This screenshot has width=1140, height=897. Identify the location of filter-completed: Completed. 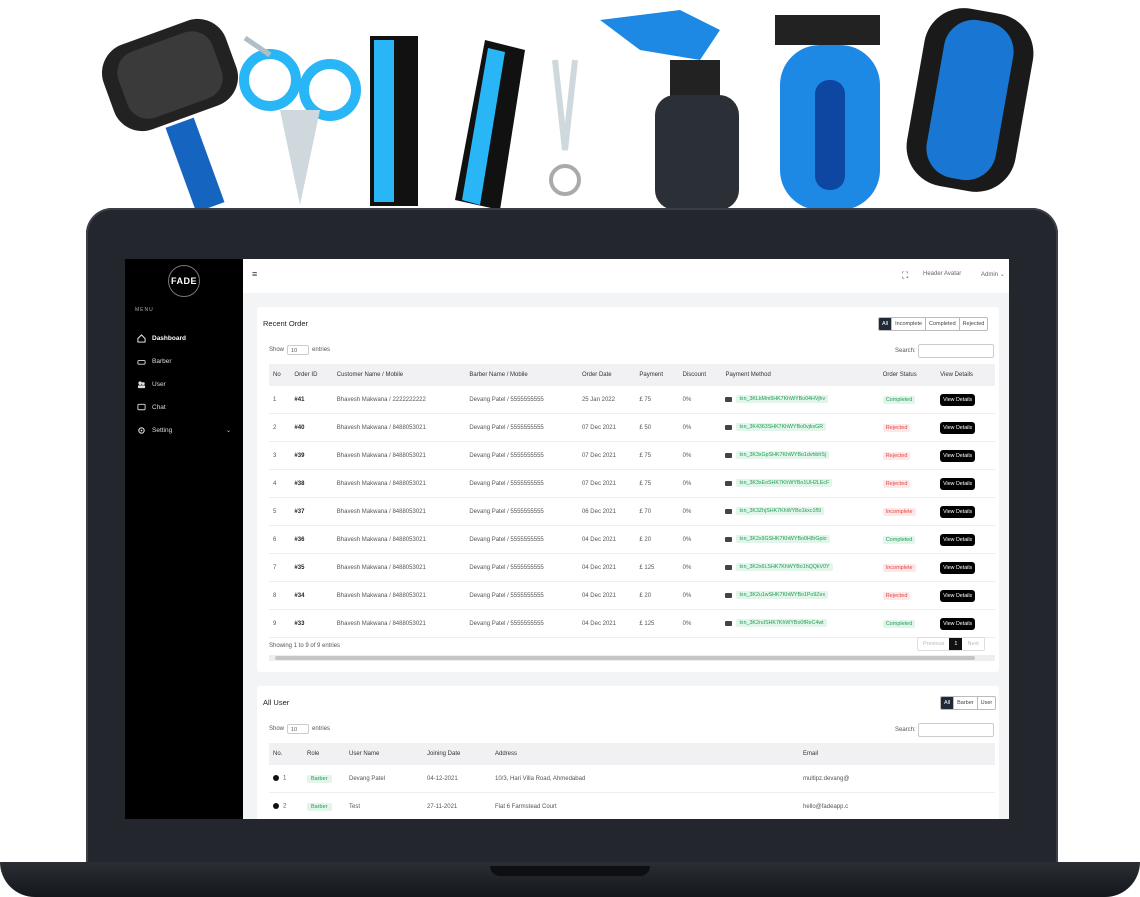
(942, 324).